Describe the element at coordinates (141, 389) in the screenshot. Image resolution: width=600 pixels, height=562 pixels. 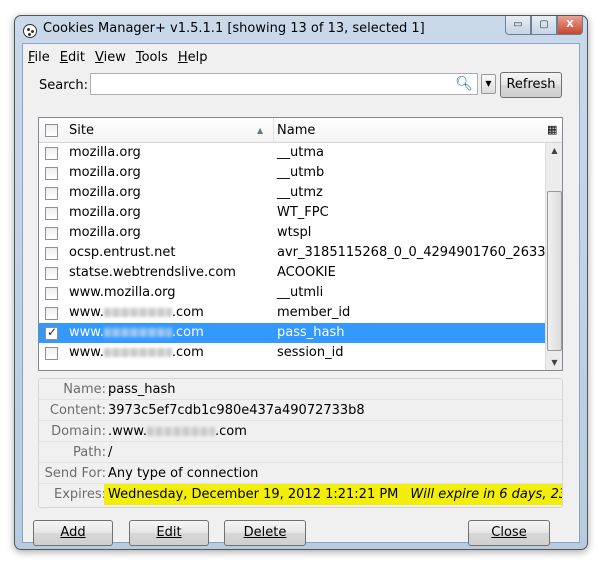
I see `name-value: pass_hash` at that location.